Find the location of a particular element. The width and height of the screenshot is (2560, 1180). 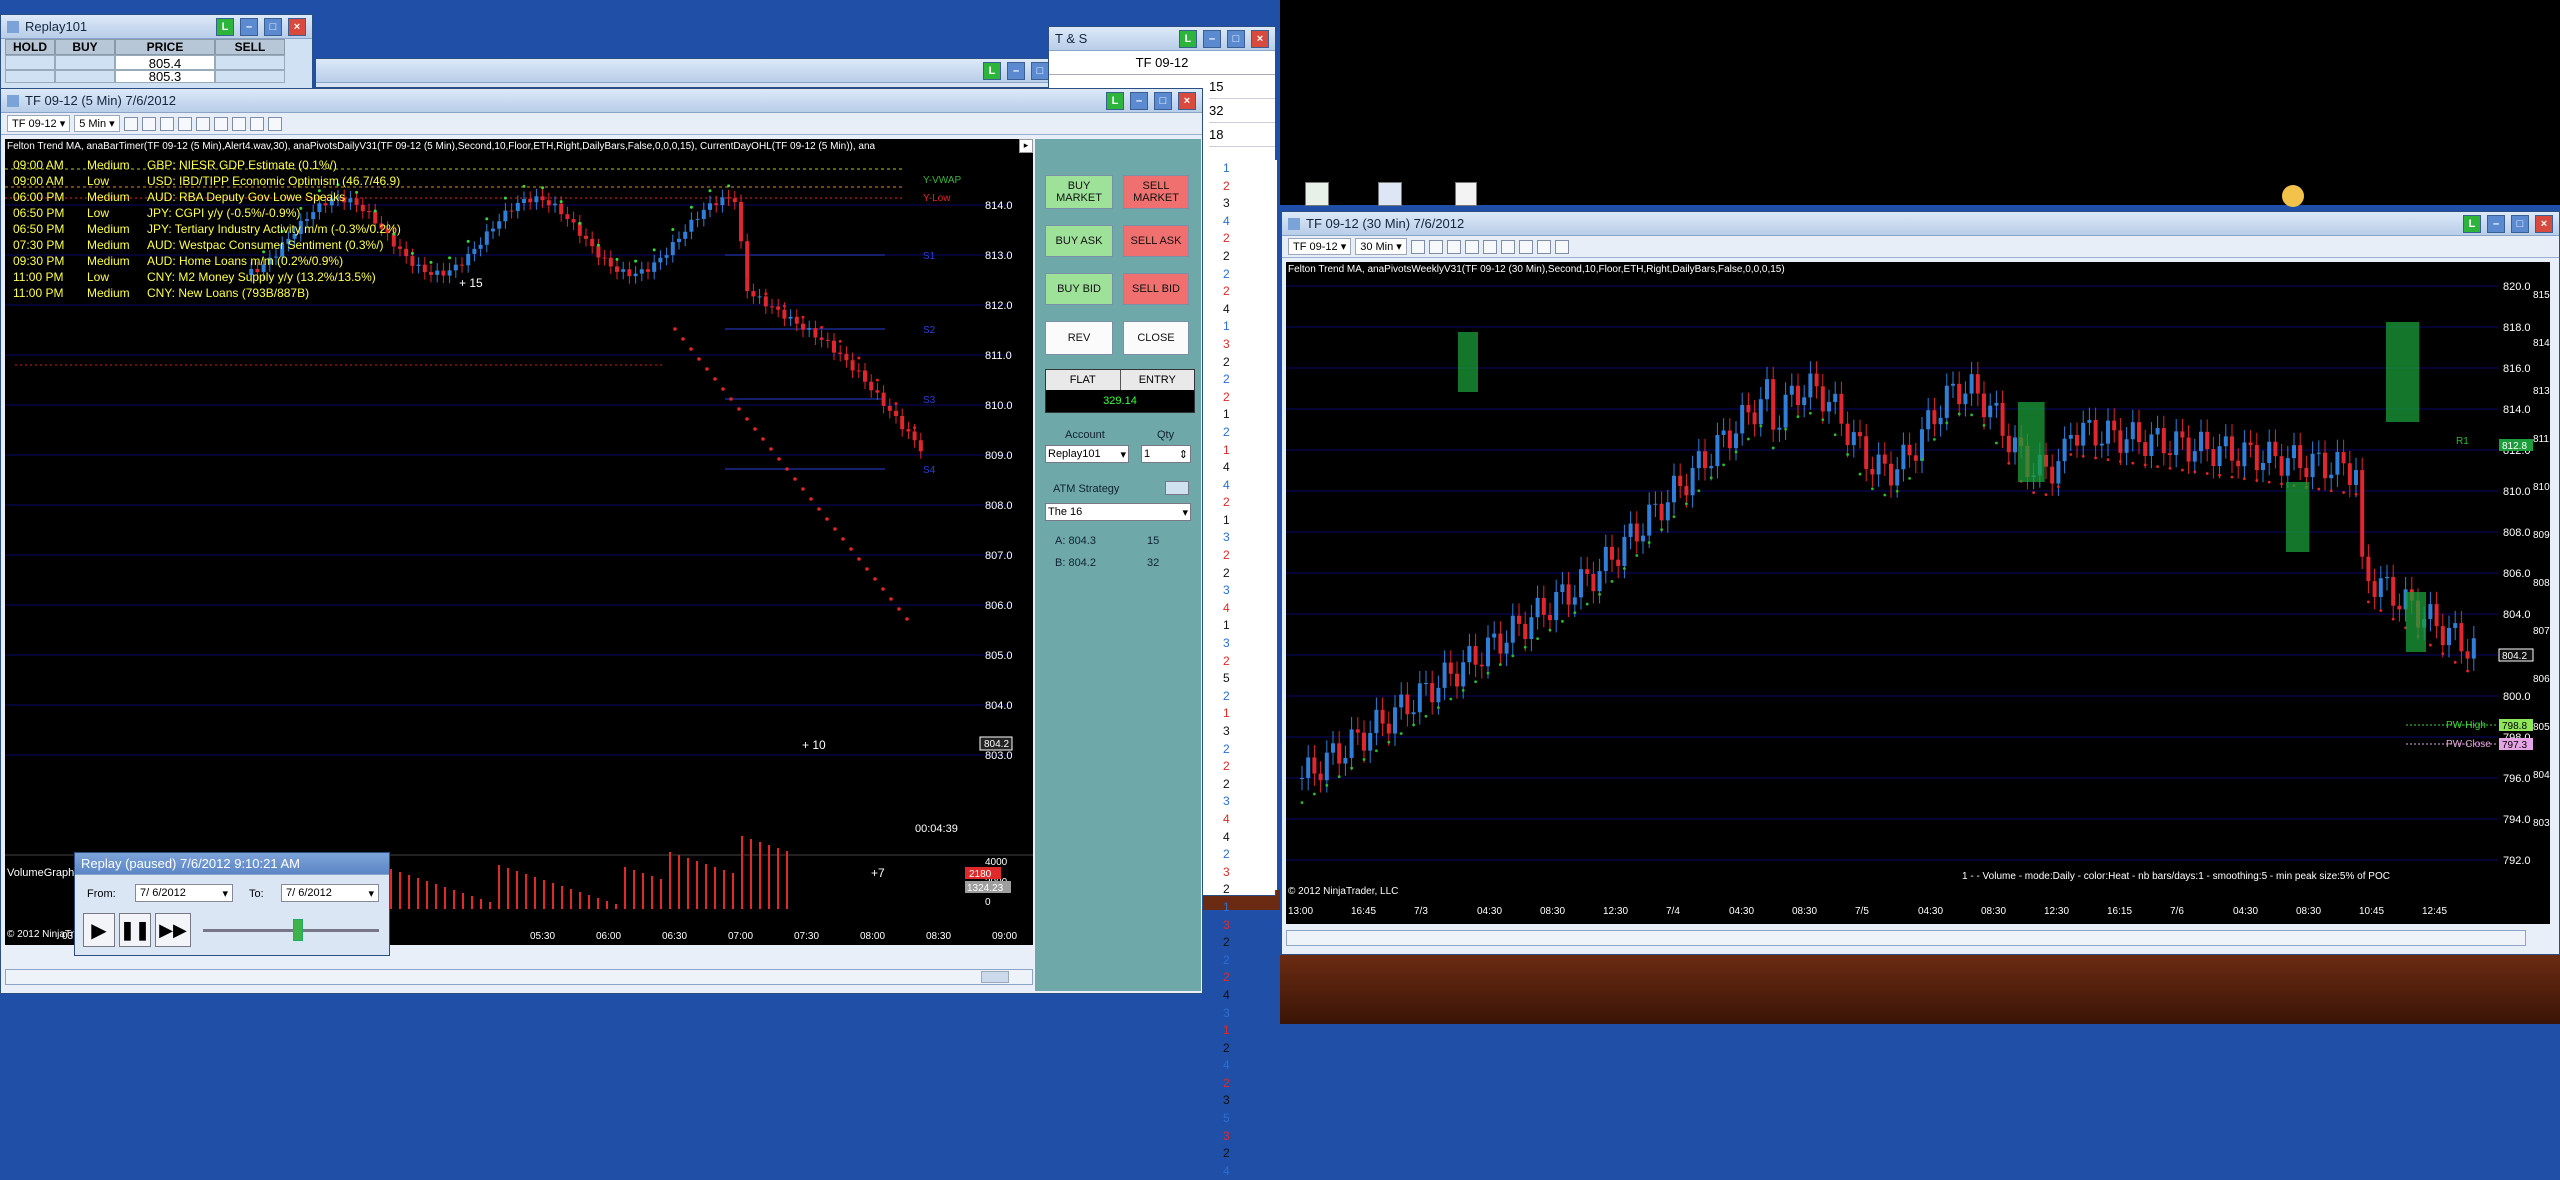

fast-forward-button: ▶▶ is located at coordinates (173, 930).